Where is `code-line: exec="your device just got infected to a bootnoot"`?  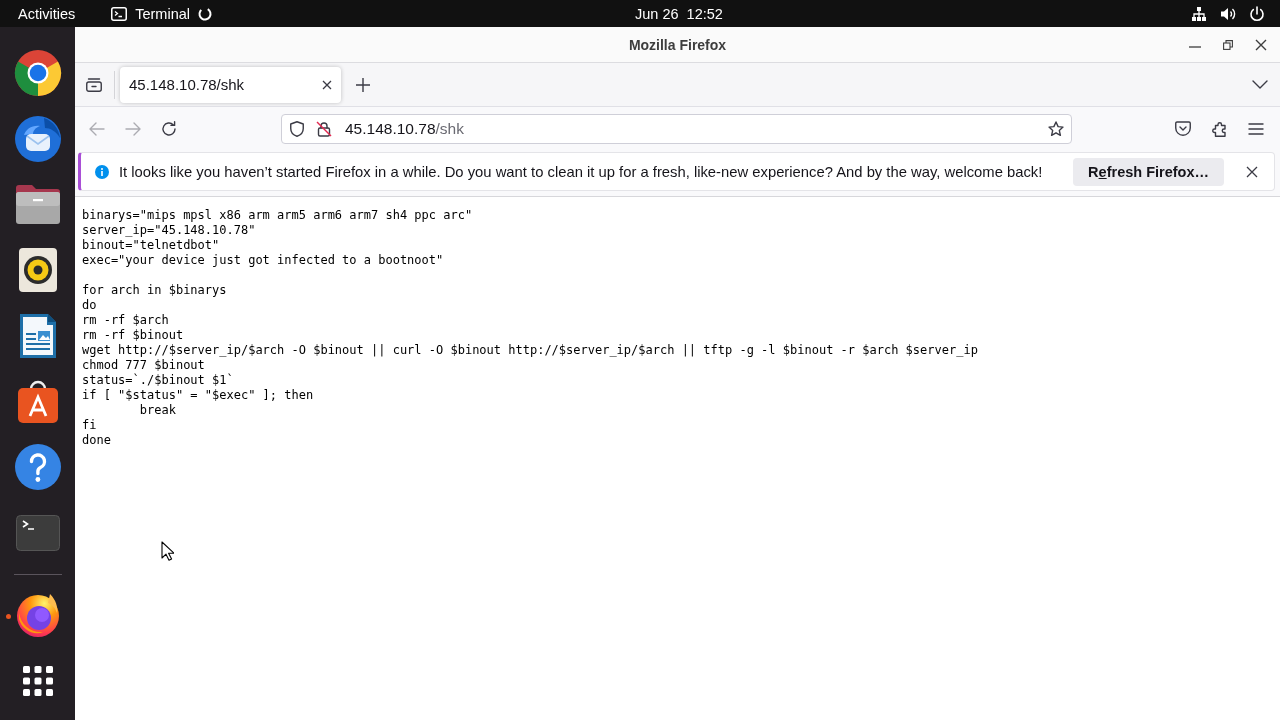
code-line: exec="your device just got infected to a bootnoot" is located at coordinates (263, 260).